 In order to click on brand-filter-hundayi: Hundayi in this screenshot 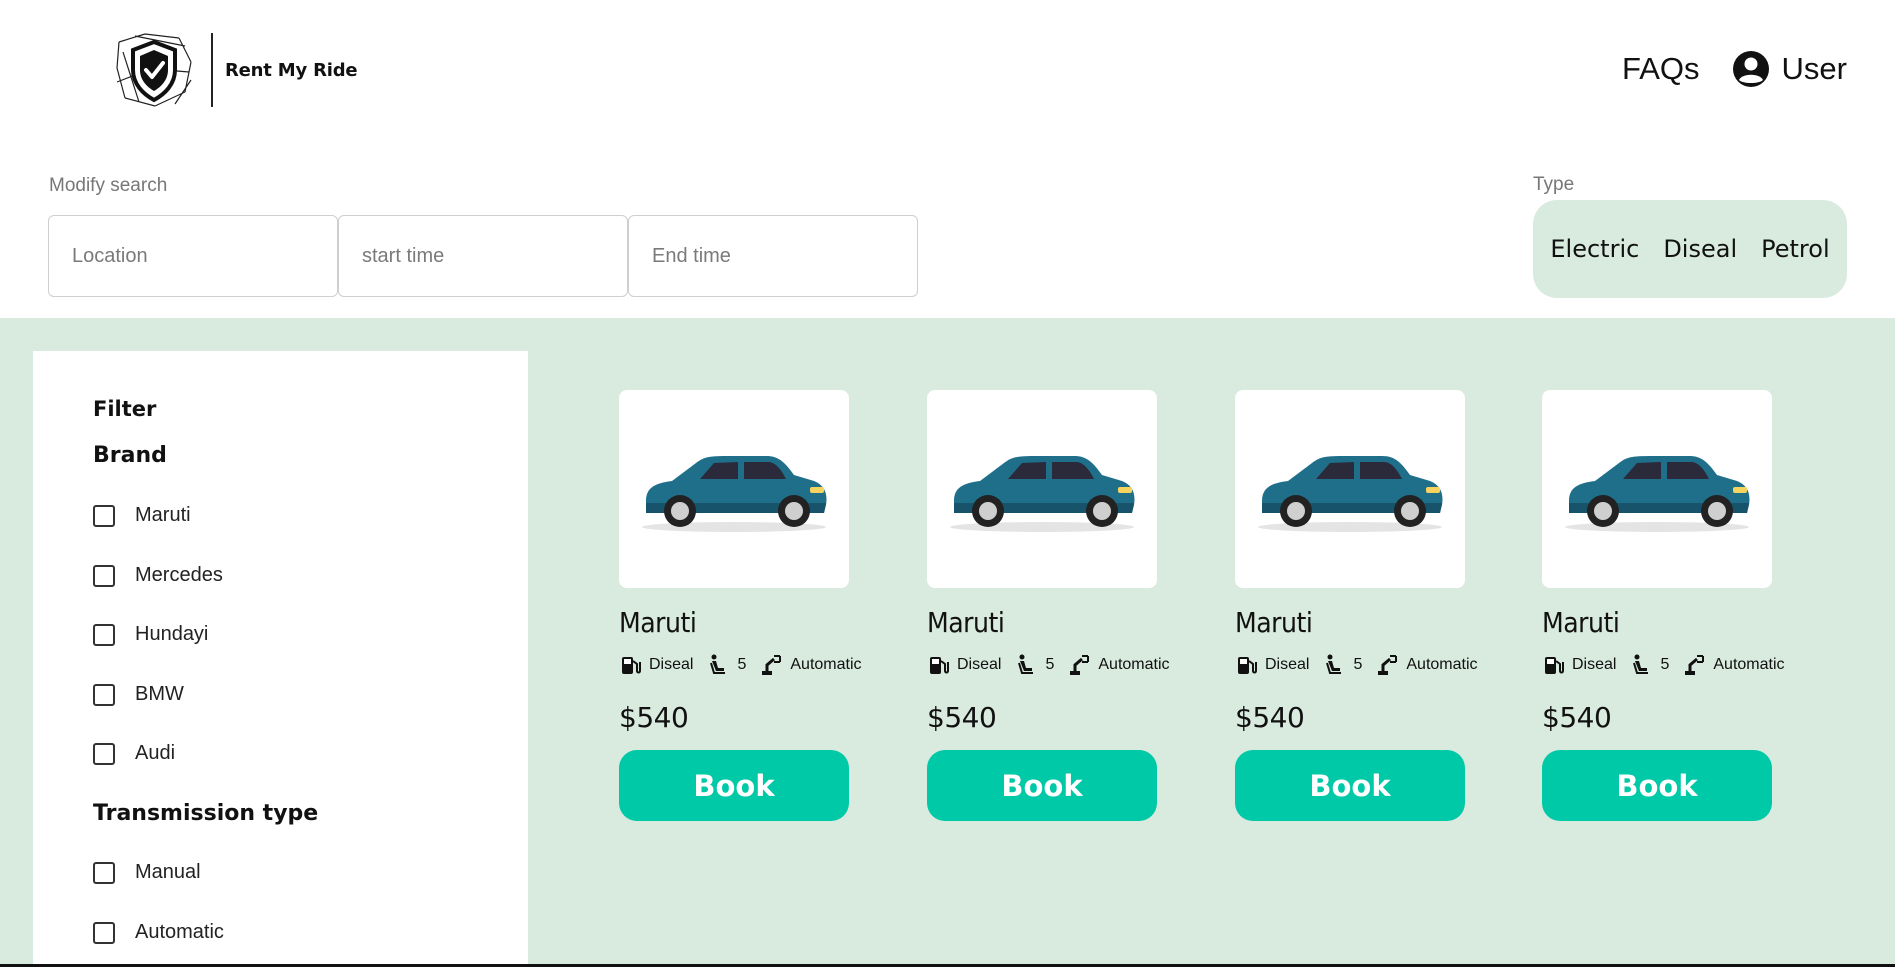, I will do `click(150, 634)`.